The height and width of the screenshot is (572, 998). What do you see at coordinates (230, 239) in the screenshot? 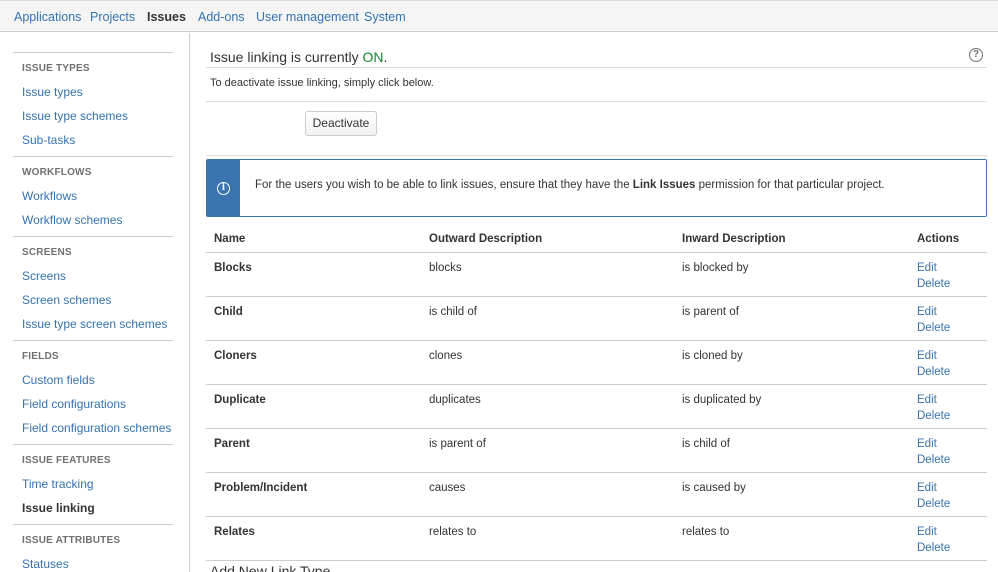
I see `column-header-name: Name` at bounding box center [230, 239].